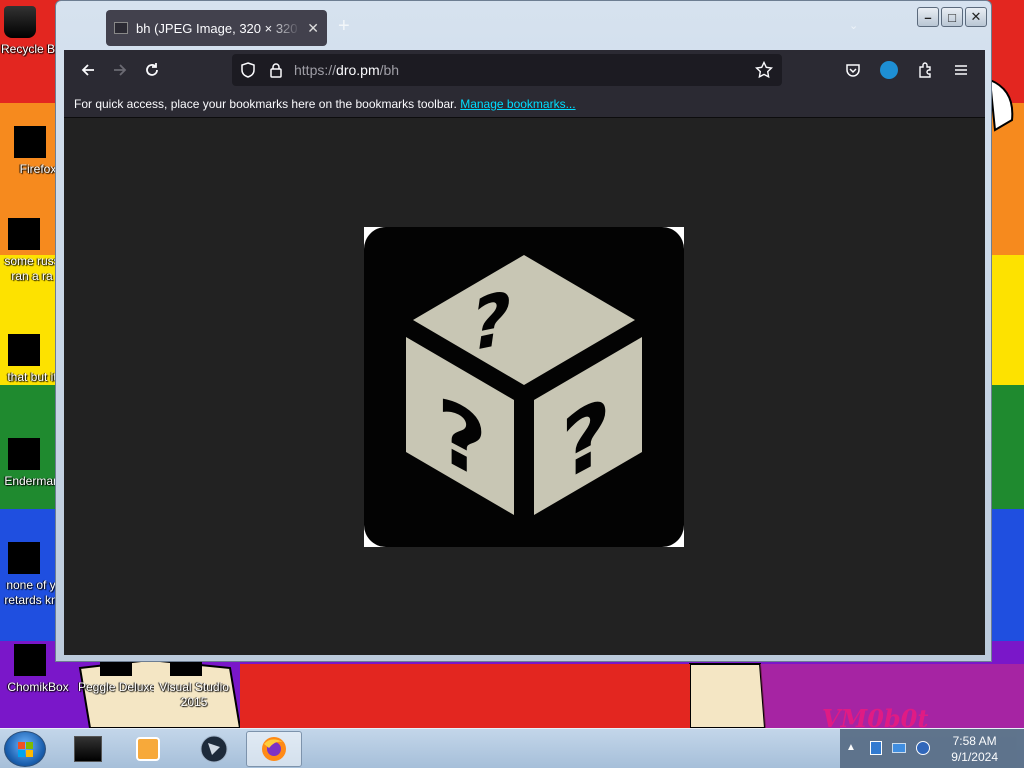 The height and width of the screenshot is (768, 1024). What do you see at coordinates (974, 749) in the screenshot?
I see `clock: 7:58 AM 9/1/2024` at bounding box center [974, 749].